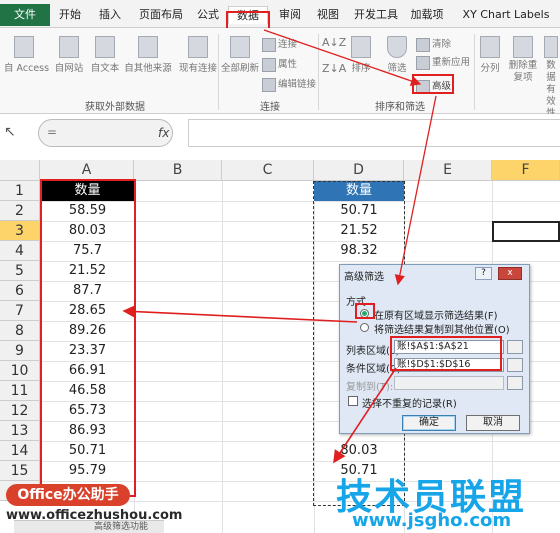  What do you see at coordinates (121, 527) in the screenshot?
I see `sheet-tab-label: 高级筛选功能` at bounding box center [121, 527].